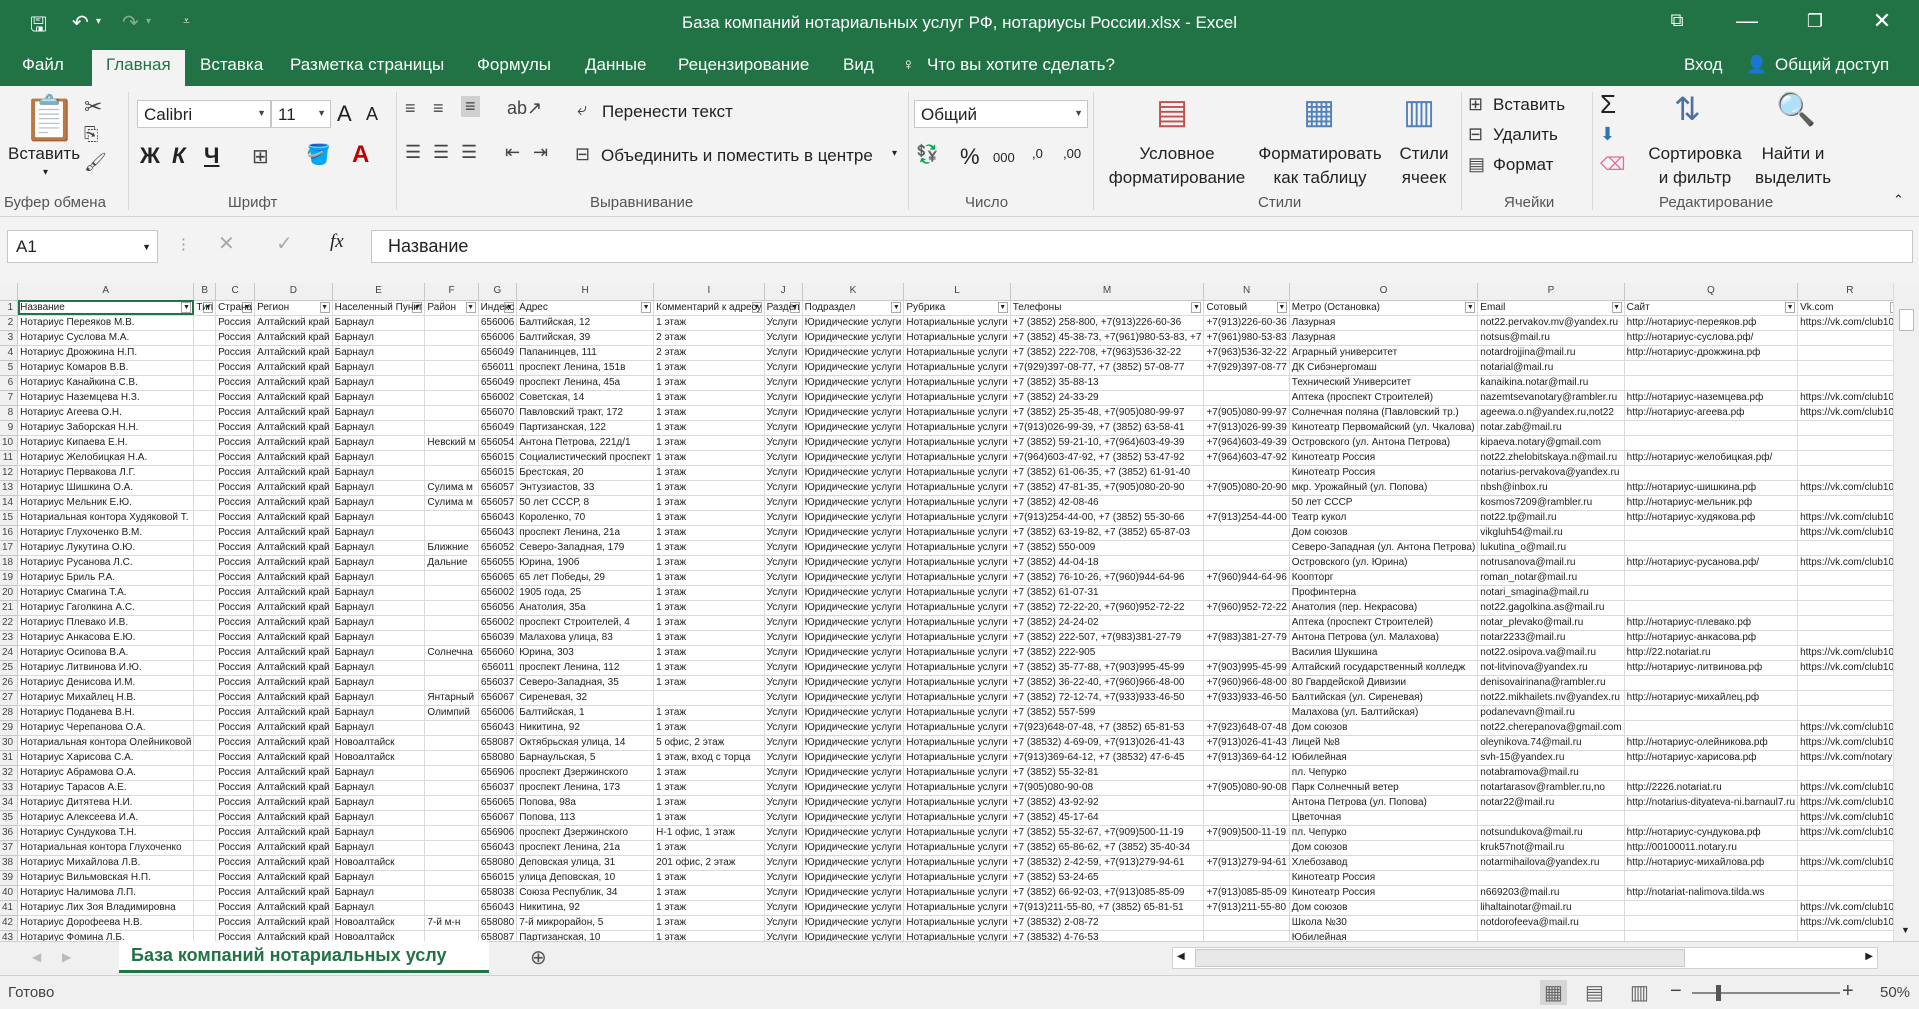 This screenshot has height=1009, width=1919. Describe the element at coordinates (1711, 563) in the screenshot. I see `cell: http://нотариус-русанова.рф/` at that location.